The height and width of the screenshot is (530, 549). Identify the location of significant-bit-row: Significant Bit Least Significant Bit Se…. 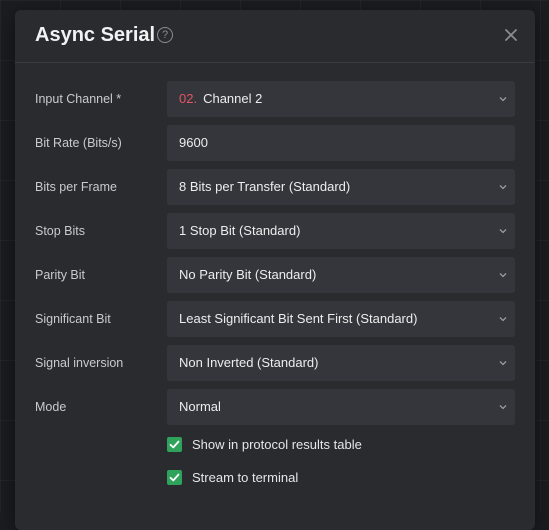
(275, 319).